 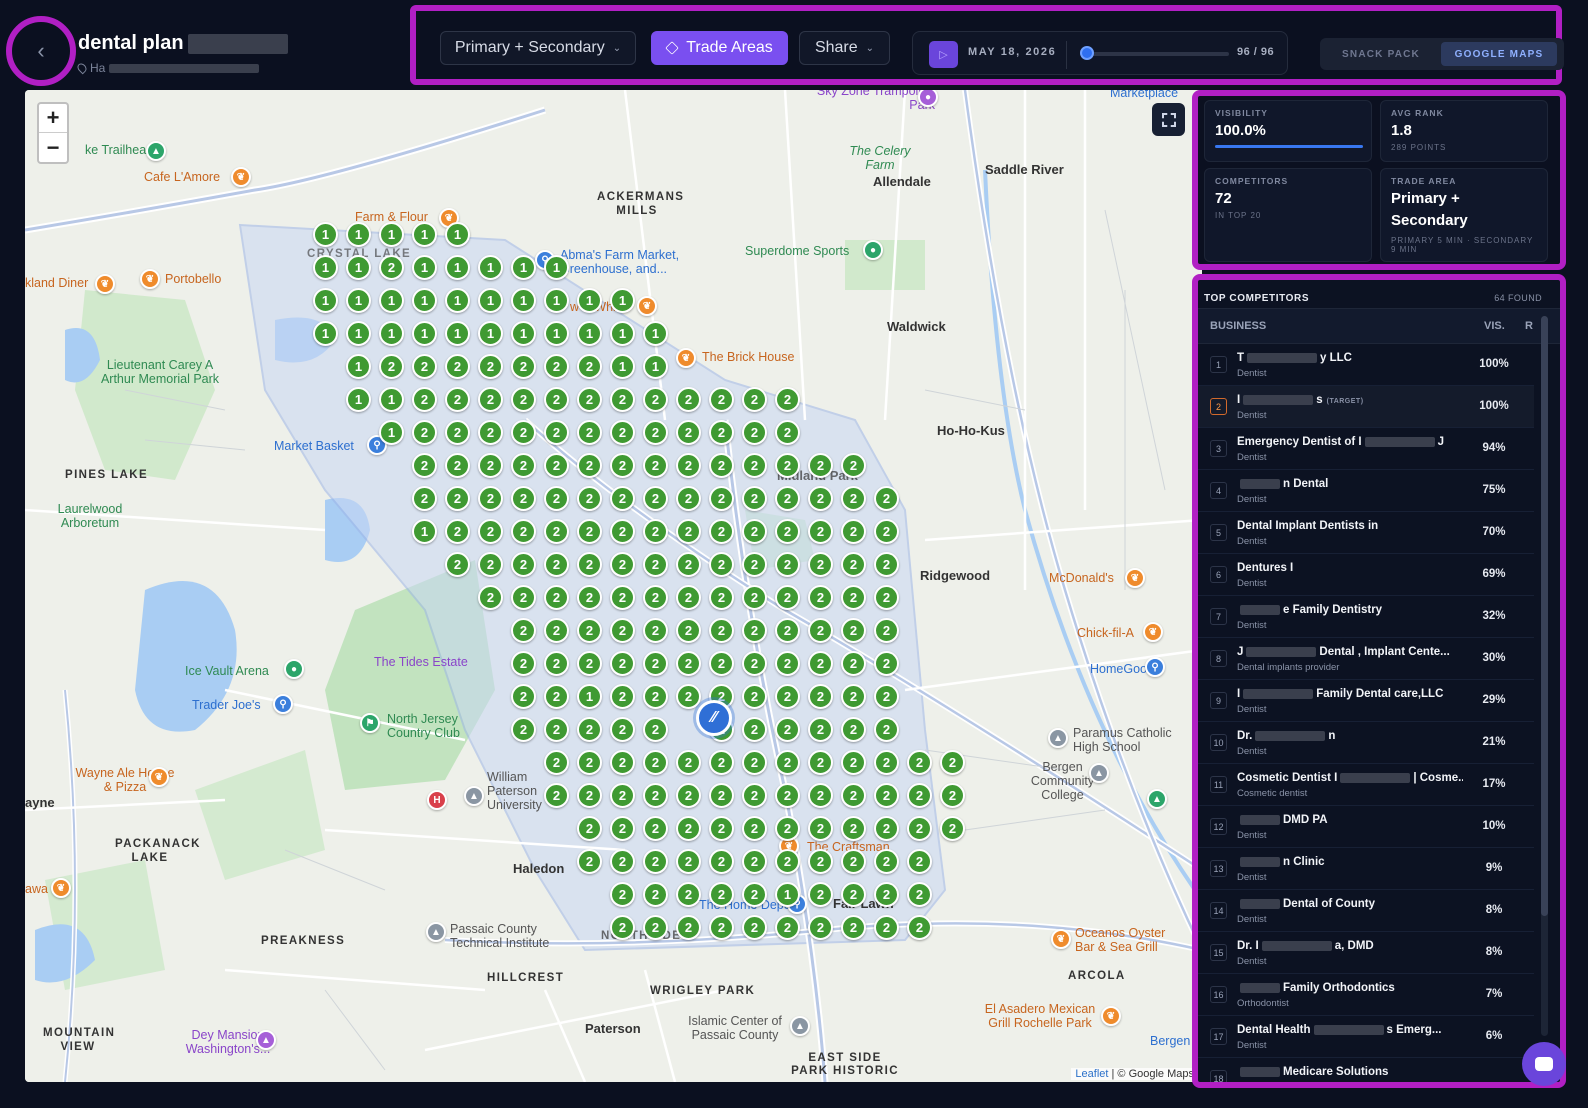 What do you see at coordinates (1155, 667) in the screenshot?
I see `shopping-bag-icon: ⚲` at bounding box center [1155, 667].